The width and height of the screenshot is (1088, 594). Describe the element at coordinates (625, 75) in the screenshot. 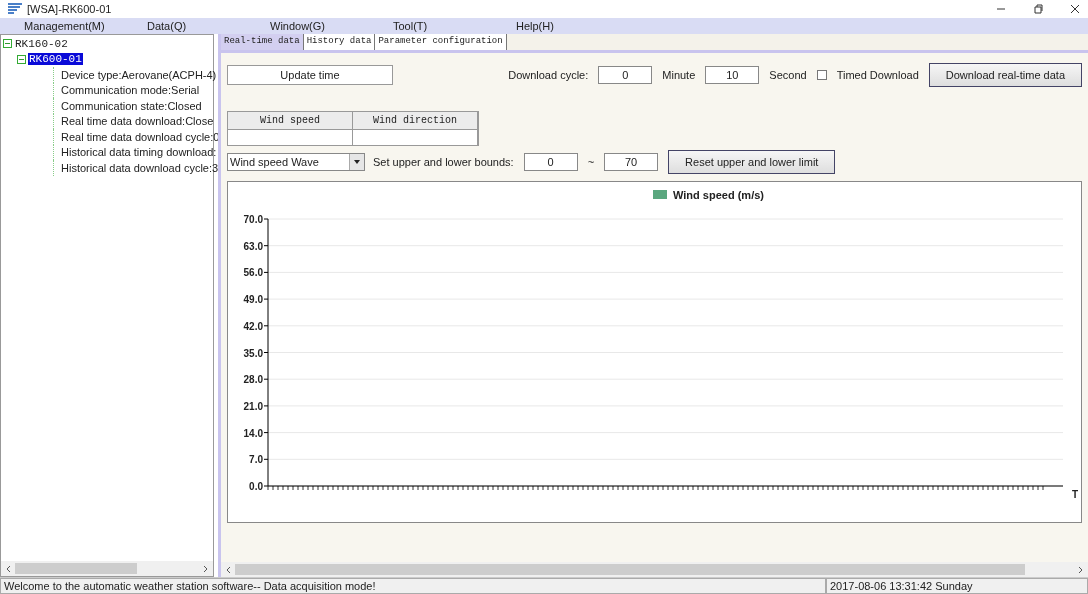

I see `minutes-field: 0` at that location.